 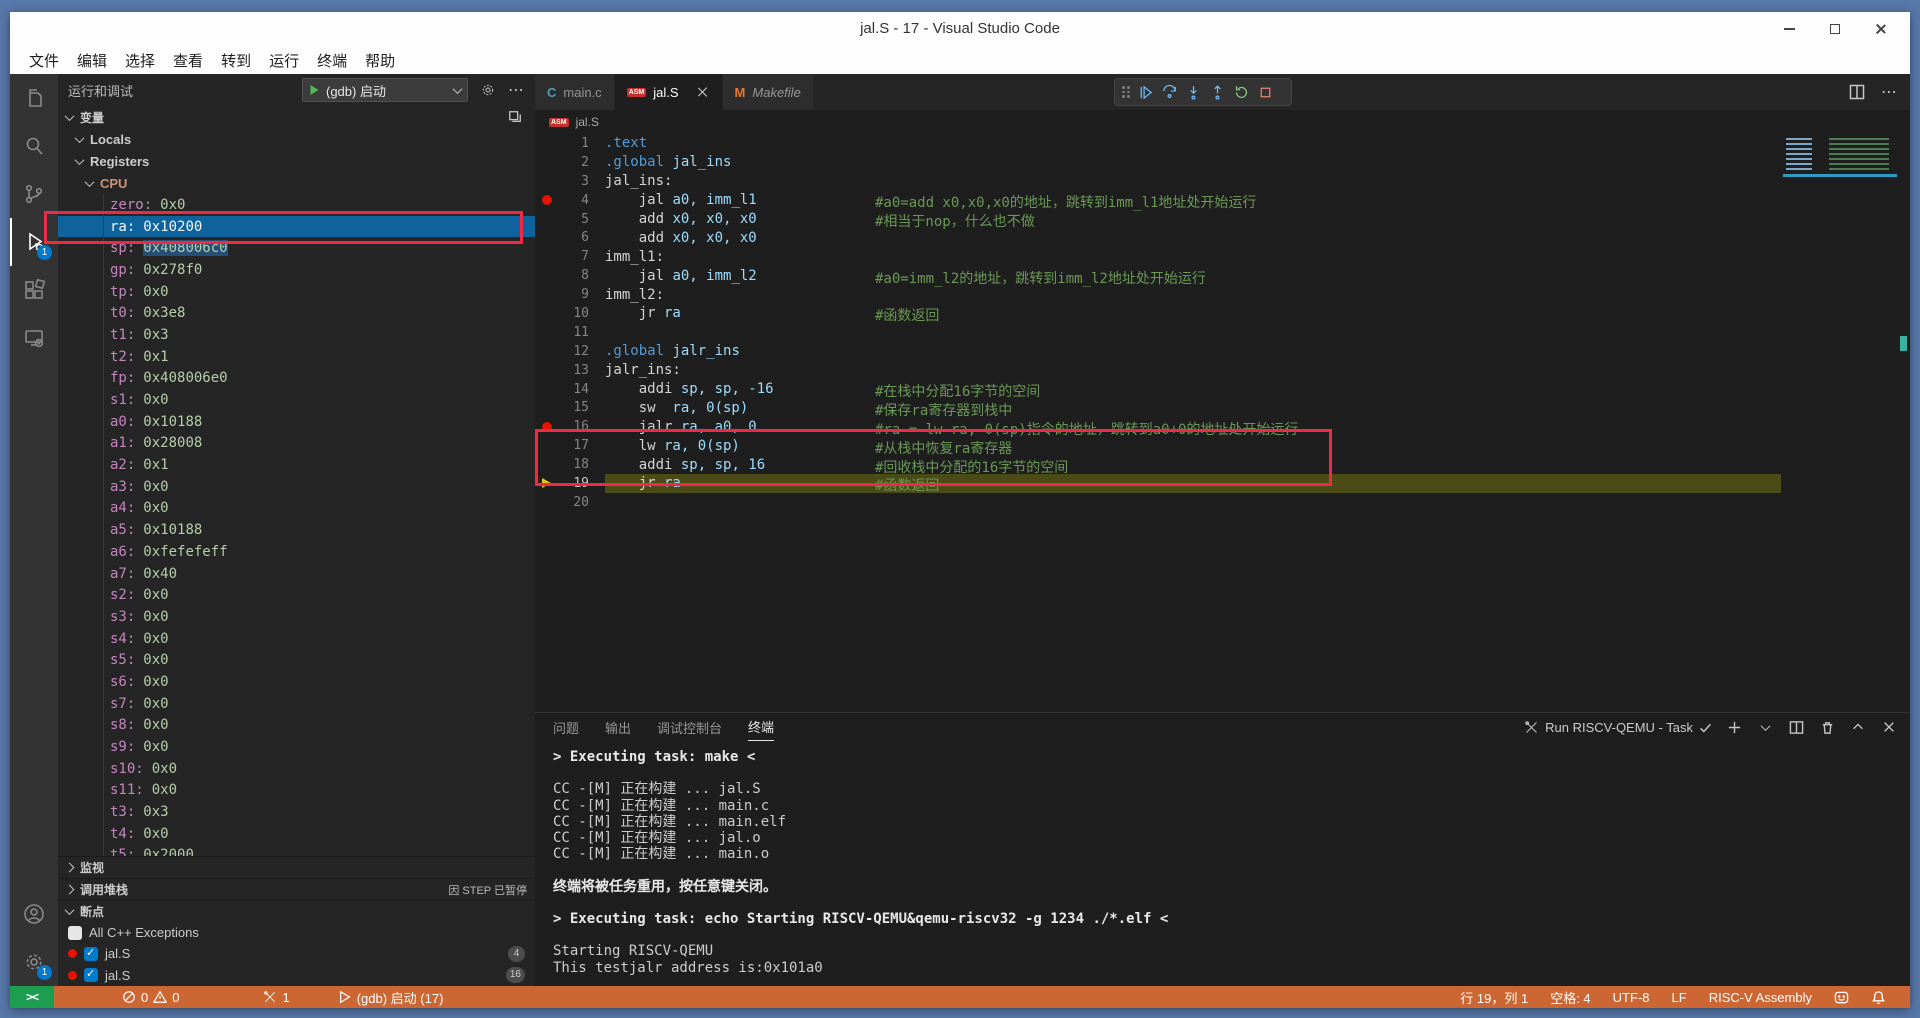 What do you see at coordinates (1679, 997) in the screenshot?
I see `eol-status: LF` at bounding box center [1679, 997].